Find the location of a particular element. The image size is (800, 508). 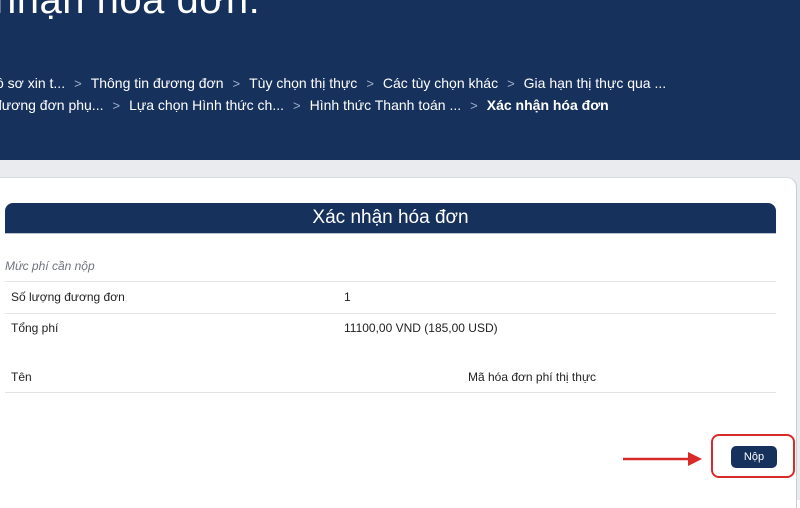

breadcrumb-item: Thông tin đương đơn is located at coordinates (157, 83).